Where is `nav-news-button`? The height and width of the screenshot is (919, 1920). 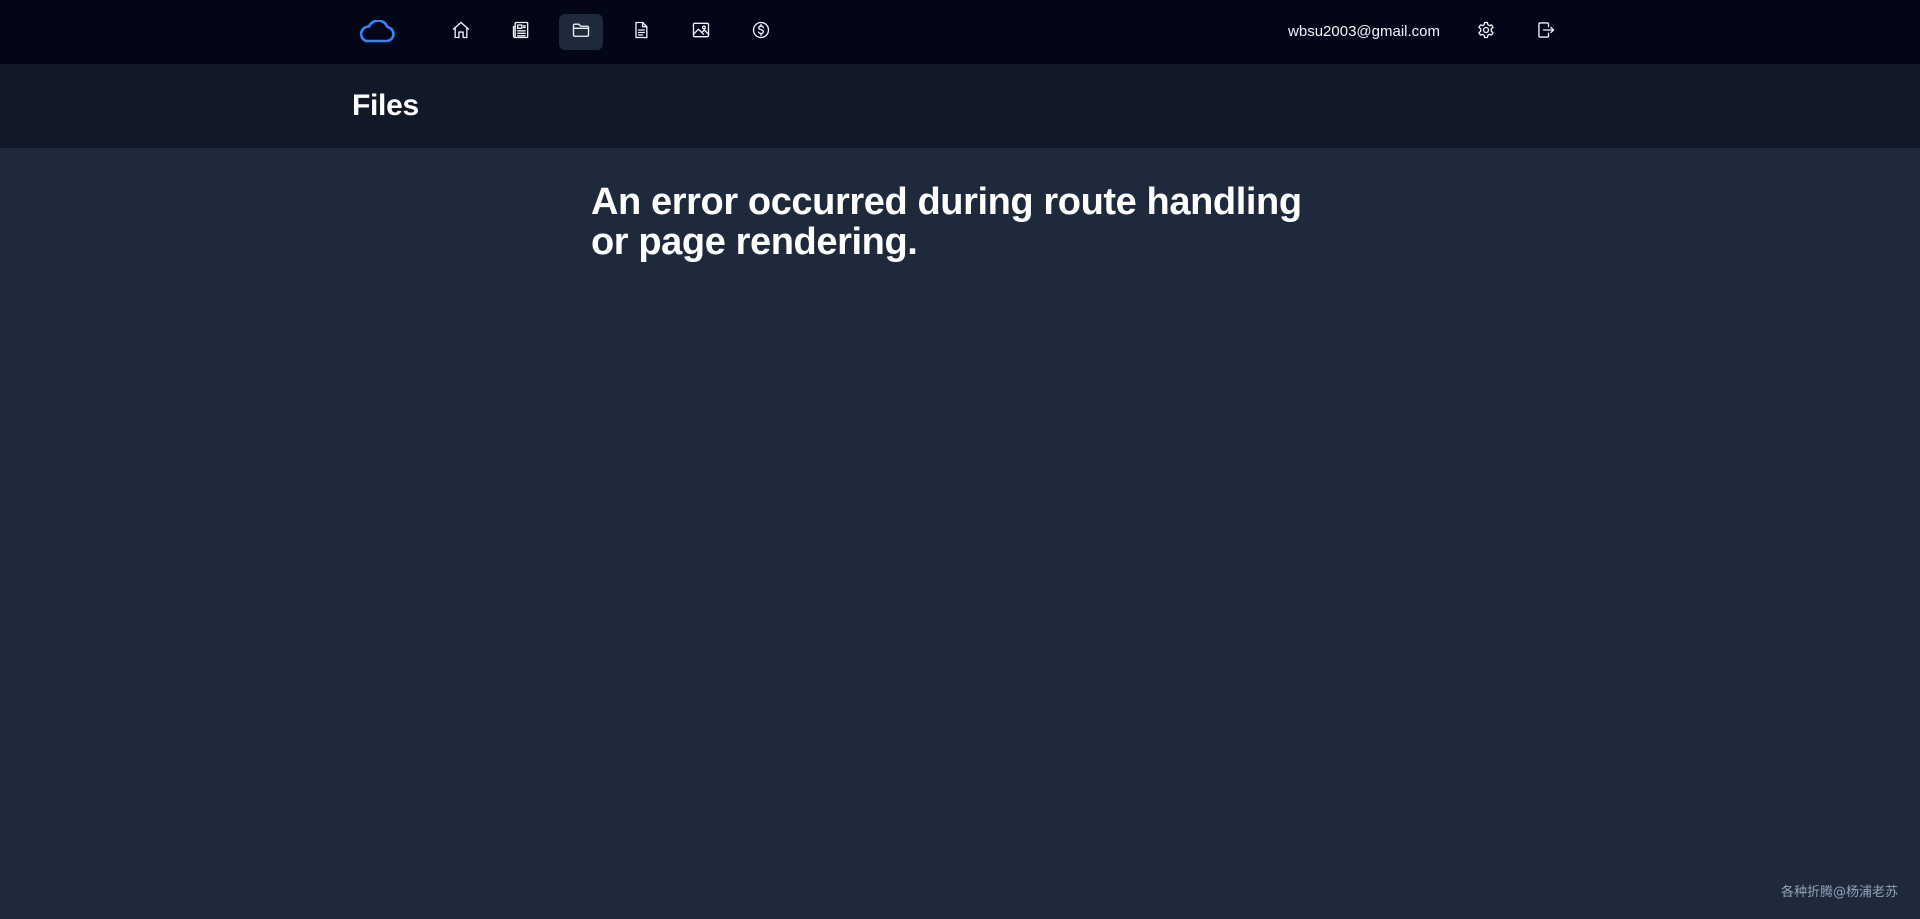
nav-news-button is located at coordinates (521, 32).